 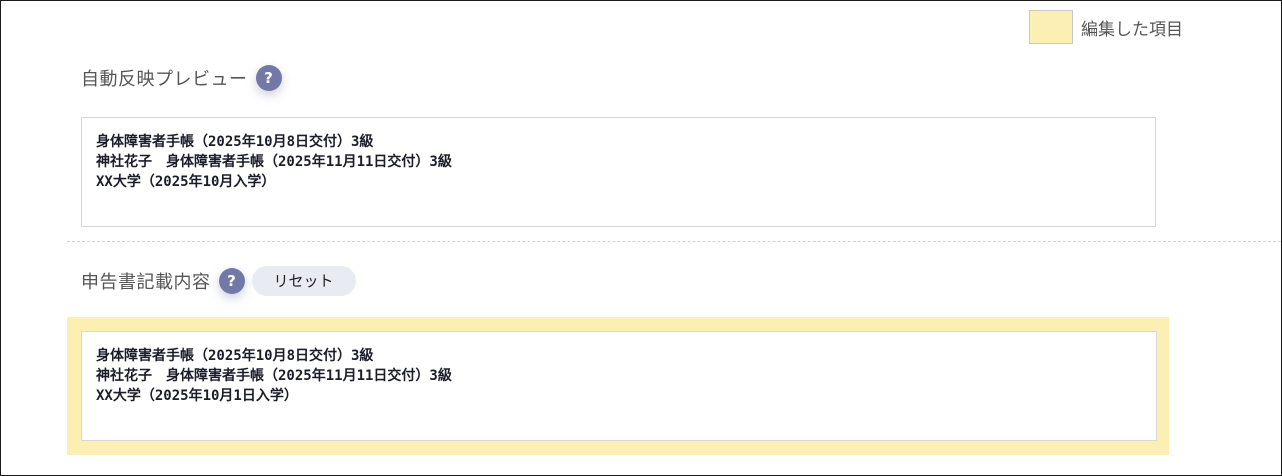 I want to click on preview-header: 自動反映プレビュー ?, so click(x=181, y=78).